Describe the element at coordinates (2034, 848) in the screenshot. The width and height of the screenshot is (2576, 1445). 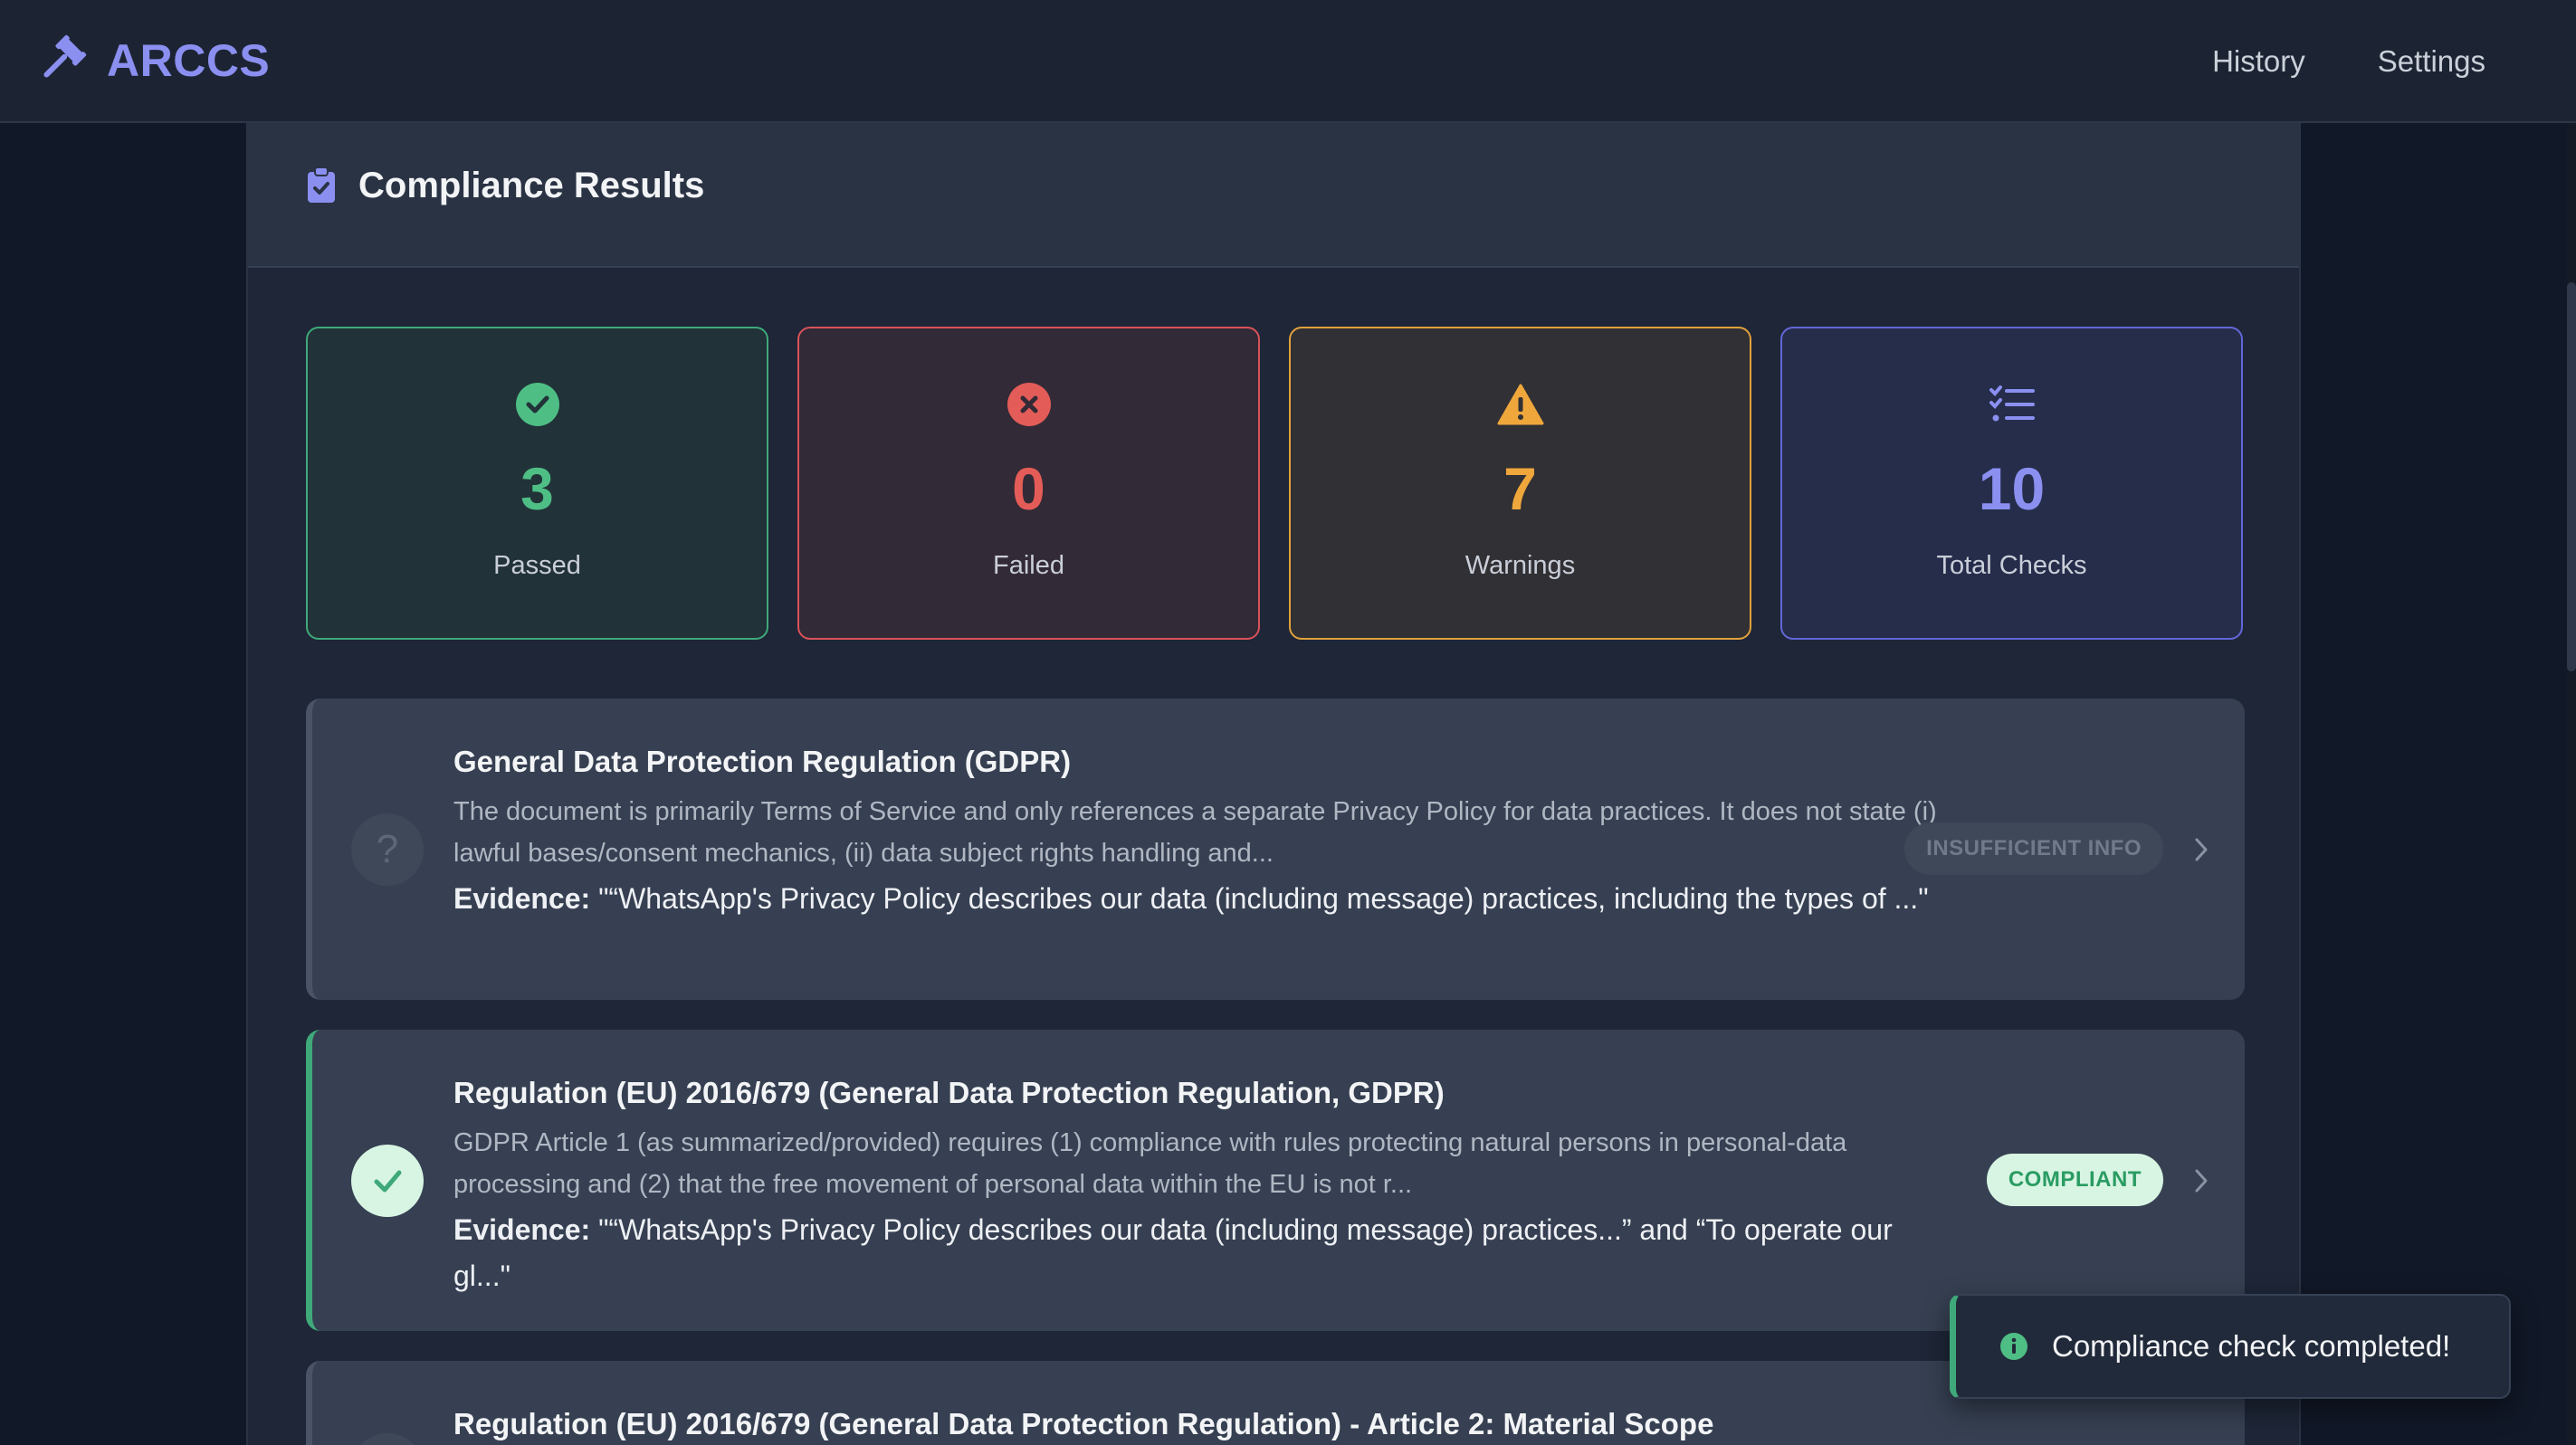
I see `status-badge: INSUFFICIENT INFO` at that location.